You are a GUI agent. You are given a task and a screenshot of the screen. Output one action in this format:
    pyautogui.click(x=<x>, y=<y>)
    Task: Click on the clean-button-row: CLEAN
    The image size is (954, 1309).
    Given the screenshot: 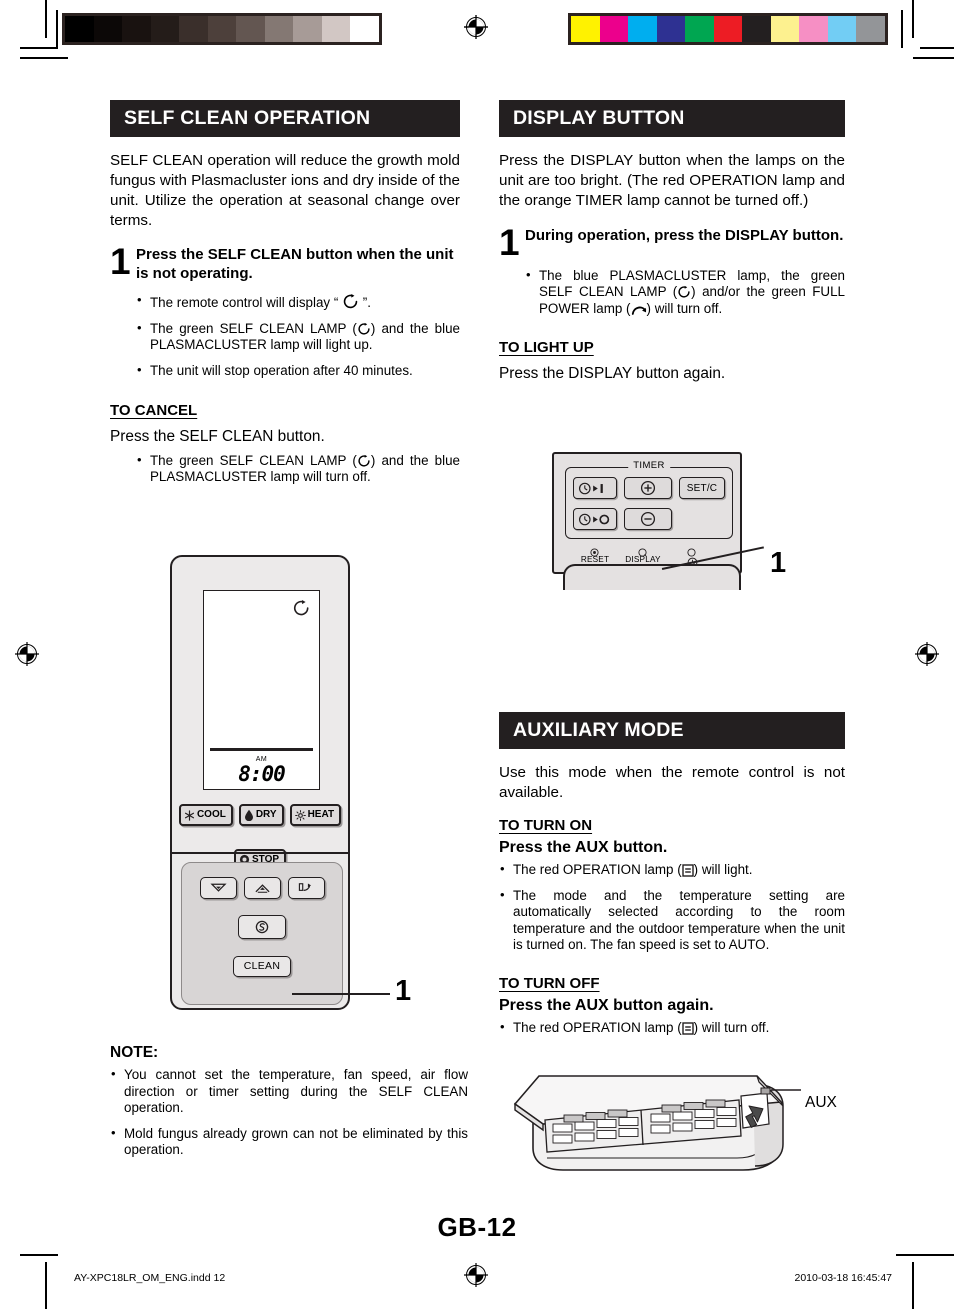 What is the action you would take?
    pyautogui.click(x=262, y=966)
    